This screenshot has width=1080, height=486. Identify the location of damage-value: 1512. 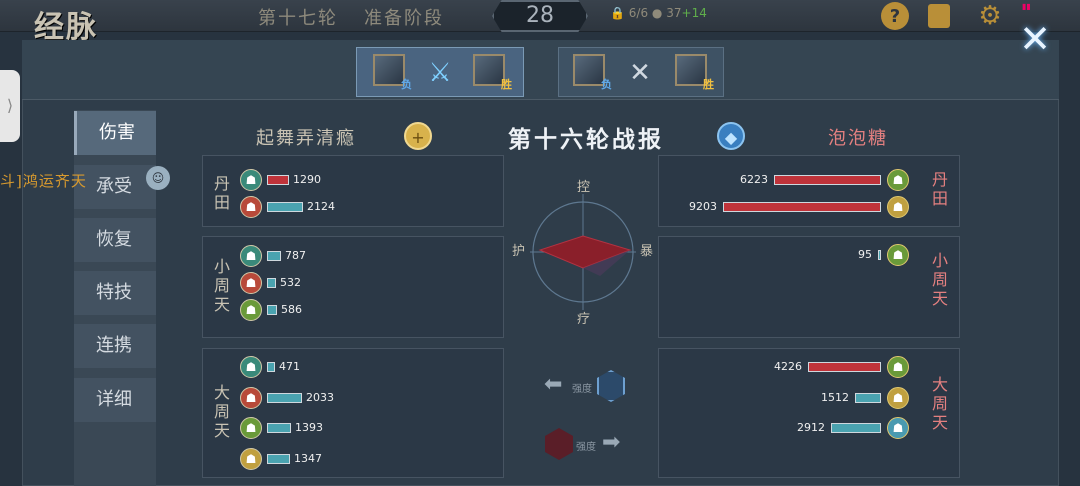
(835, 397).